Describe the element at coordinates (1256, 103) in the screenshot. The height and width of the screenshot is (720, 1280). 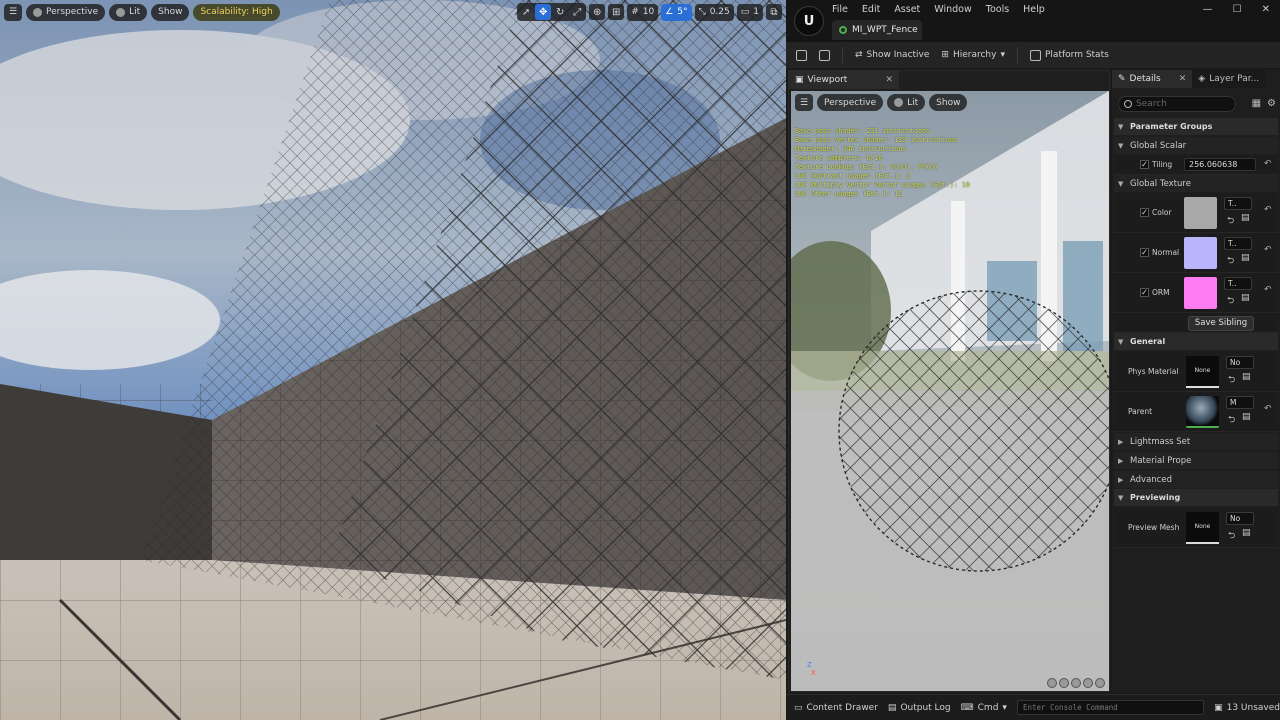
I see `table-view-icon: ▦` at that location.